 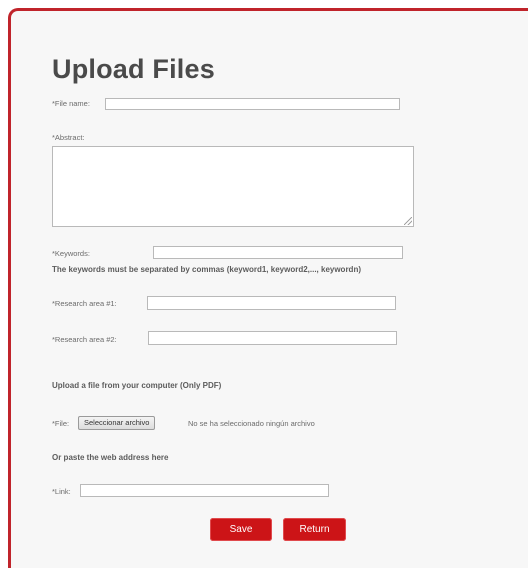 What do you see at coordinates (71, 253) in the screenshot?
I see `keywords-label: *Keywords:` at bounding box center [71, 253].